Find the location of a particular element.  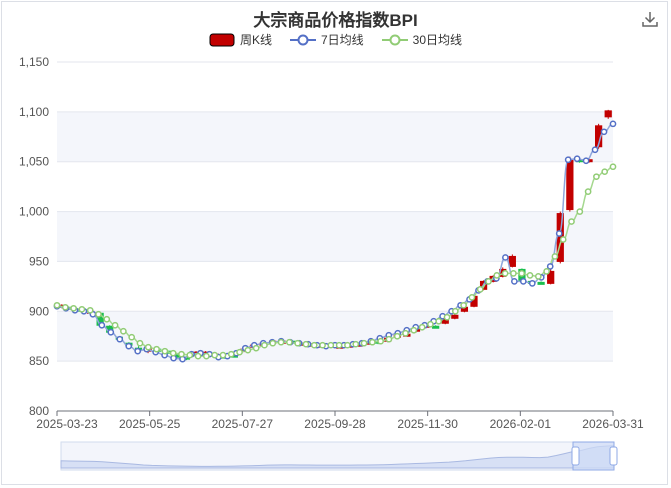

x-tick-label: 2025-07-27 is located at coordinates (243, 424).